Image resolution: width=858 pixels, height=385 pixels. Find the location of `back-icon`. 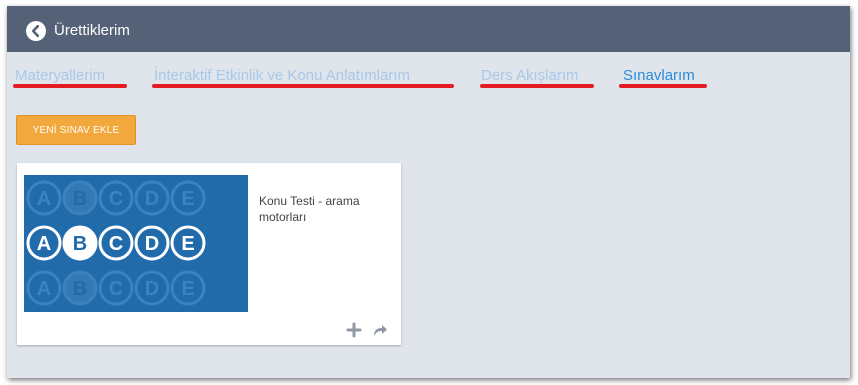

back-icon is located at coordinates (36, 31).